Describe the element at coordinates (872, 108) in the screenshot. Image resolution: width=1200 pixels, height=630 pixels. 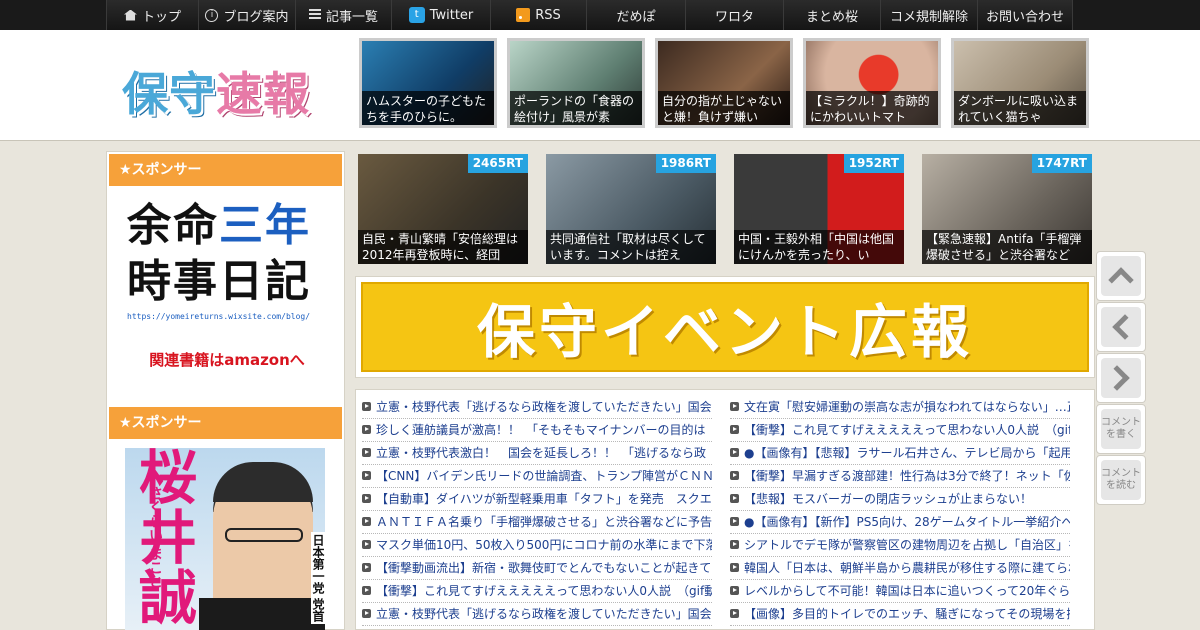
I see `thumb-caption: 【ミラクル！】奇跡的にかわいいトマト` at that location.